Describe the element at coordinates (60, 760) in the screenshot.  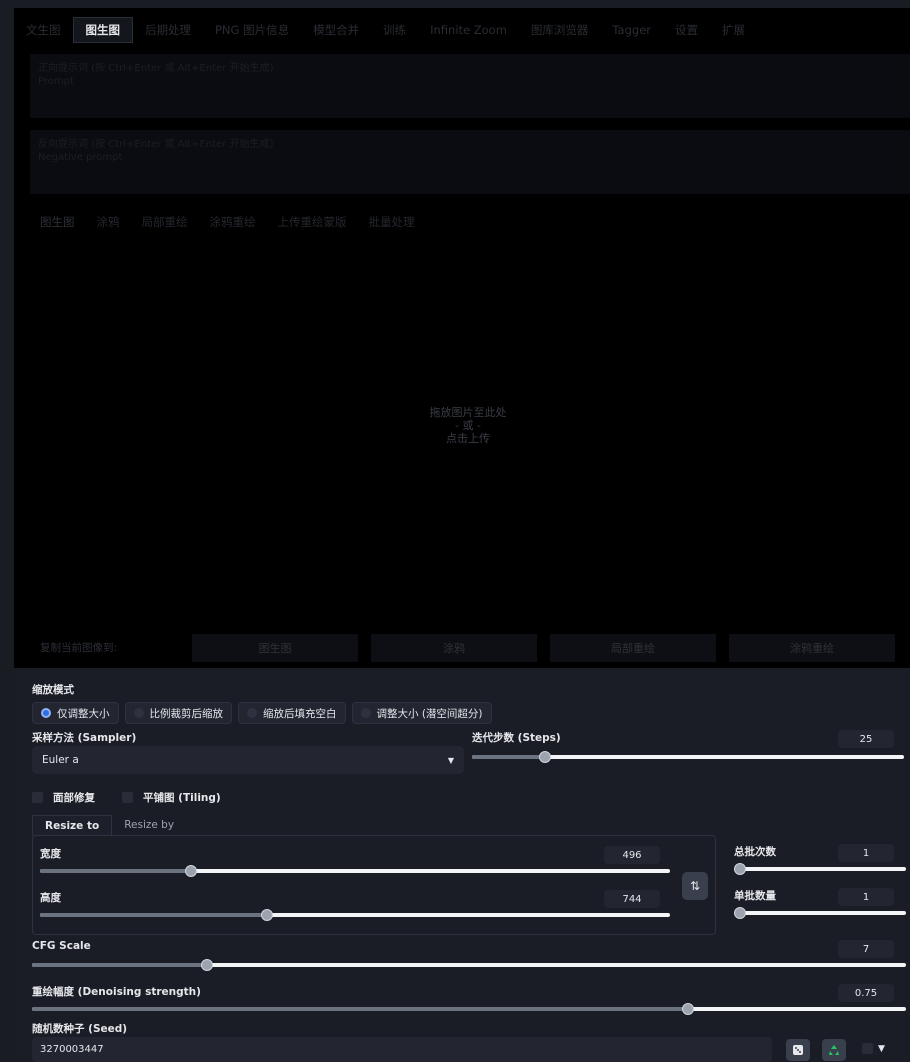
I see `sampler-value: Euler a` at that location.